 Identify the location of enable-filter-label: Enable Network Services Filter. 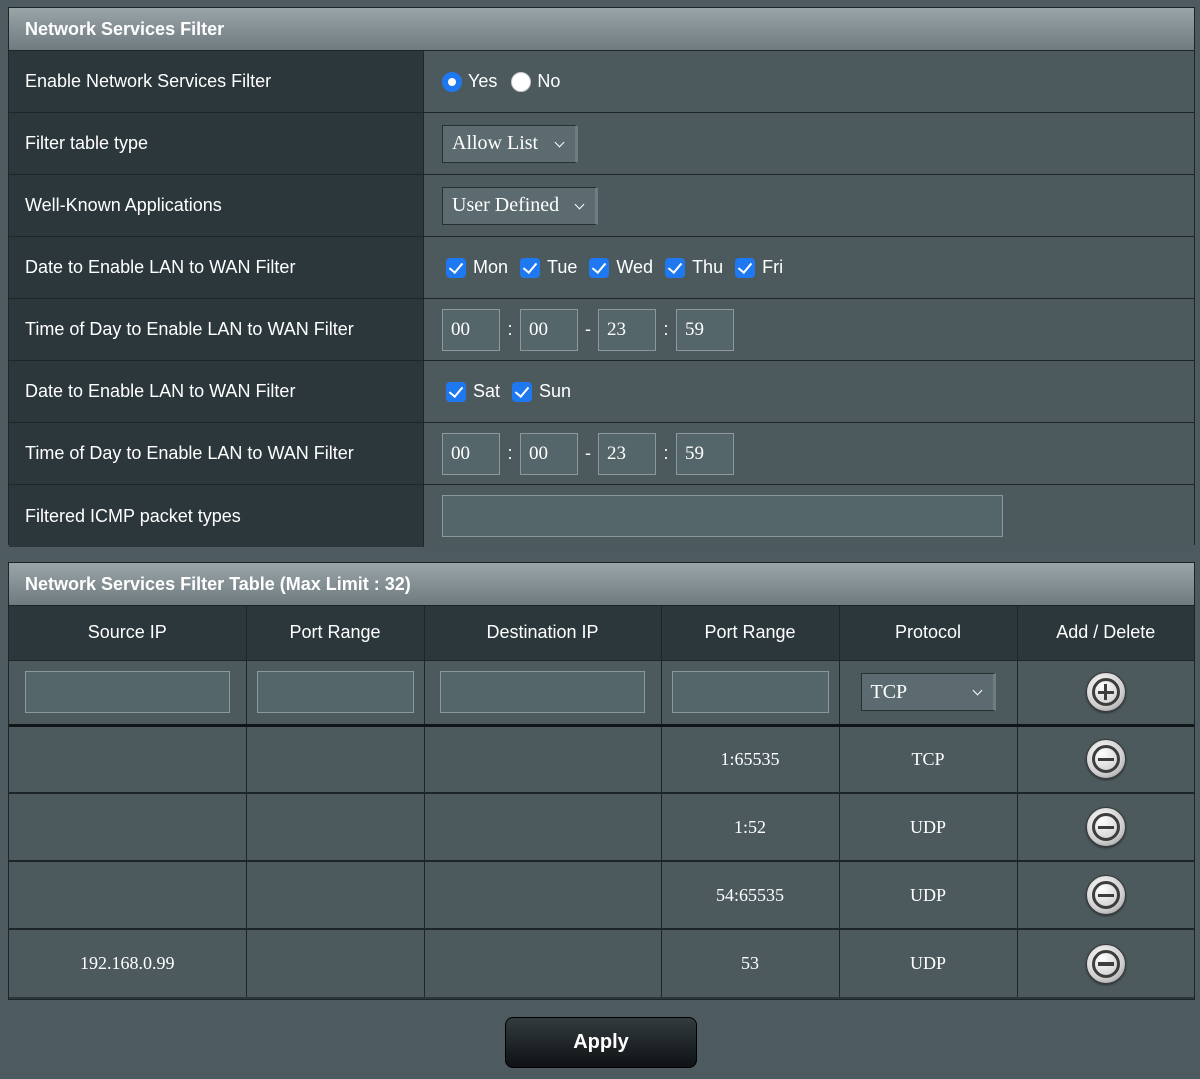
(216, 81).